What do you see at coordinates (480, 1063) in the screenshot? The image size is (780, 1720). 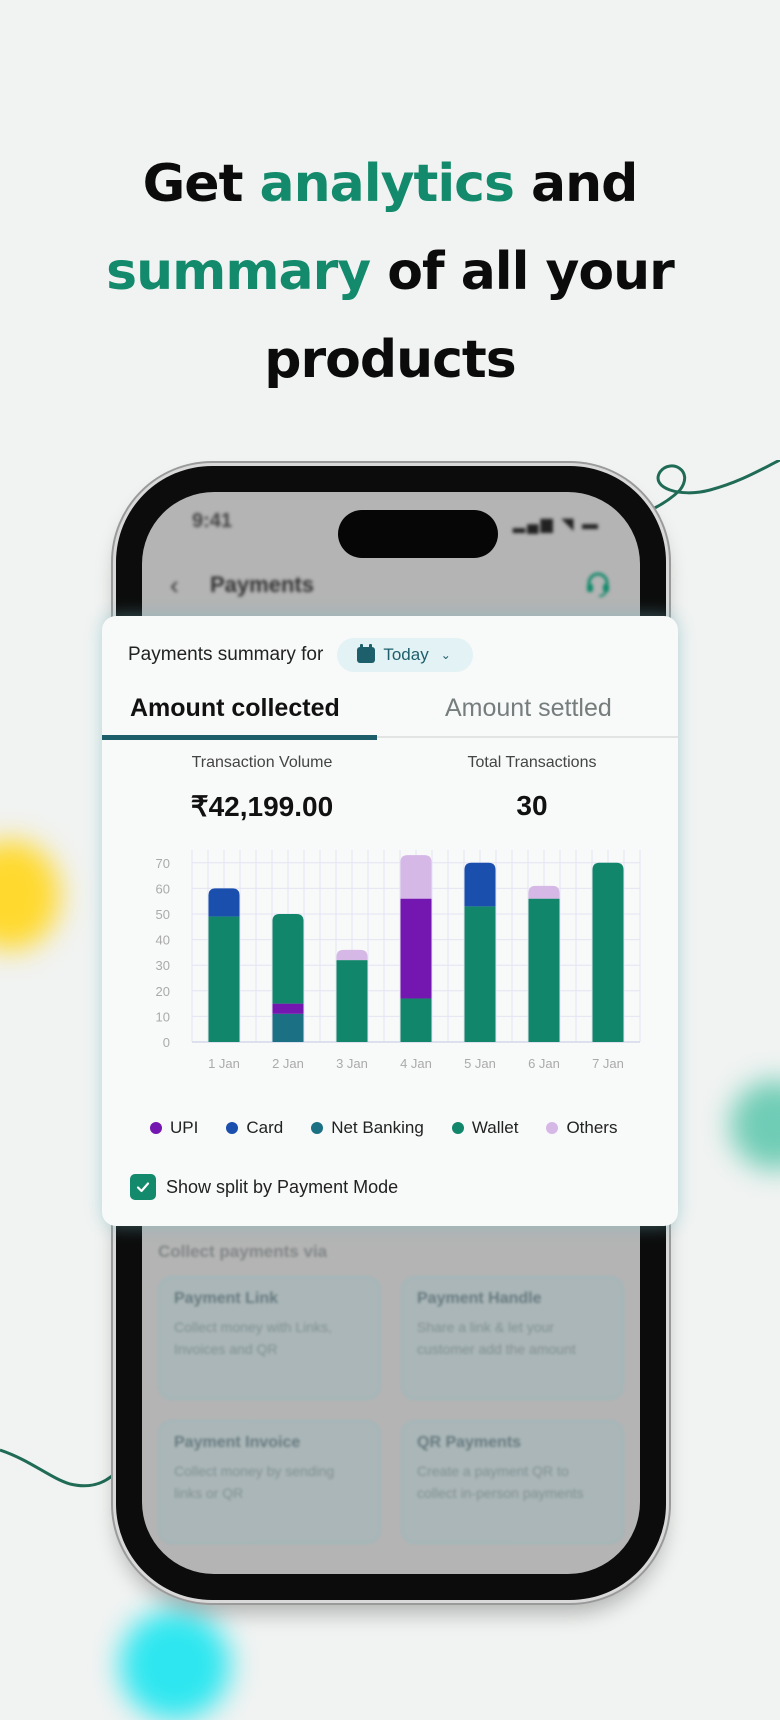 I see `x-tick-label: 5 Jan` at bounding box center [480, 1063].